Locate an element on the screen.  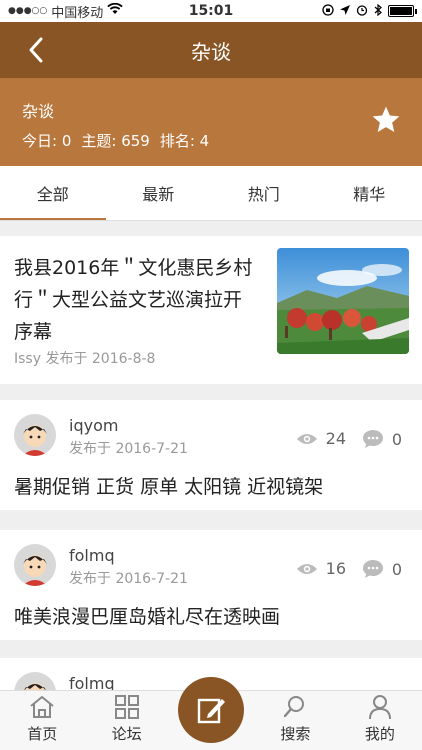
battery-icon is located at coordinates (402, 11).